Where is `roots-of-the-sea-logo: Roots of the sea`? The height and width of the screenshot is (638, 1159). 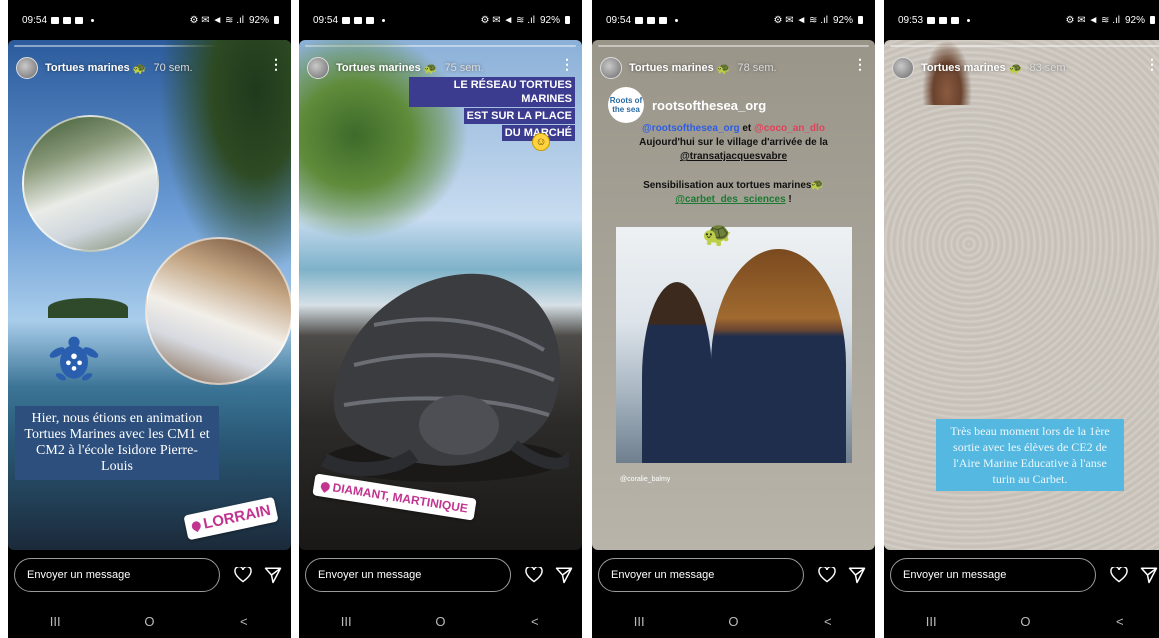 roots-of-the-sea-logo: Roots of the sea is located at coordinates (626, 105).